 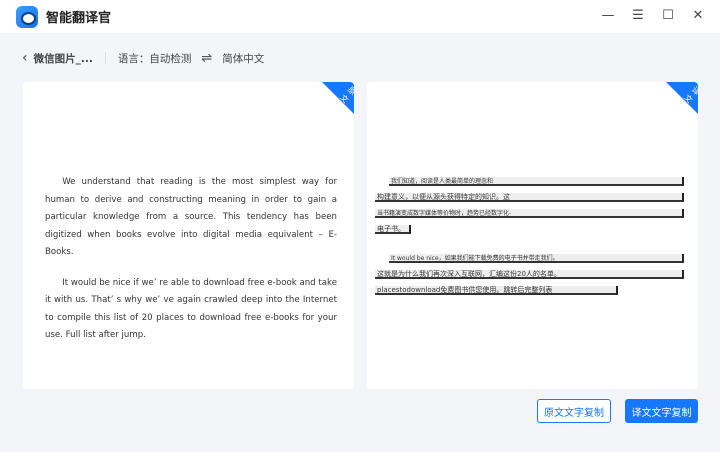 What do you see at coordinates (360, 16) in the screenshot?
I see `title-bar: 智能翻译官 — ☰ ☐ ✕` at bounding box center [360, 16].